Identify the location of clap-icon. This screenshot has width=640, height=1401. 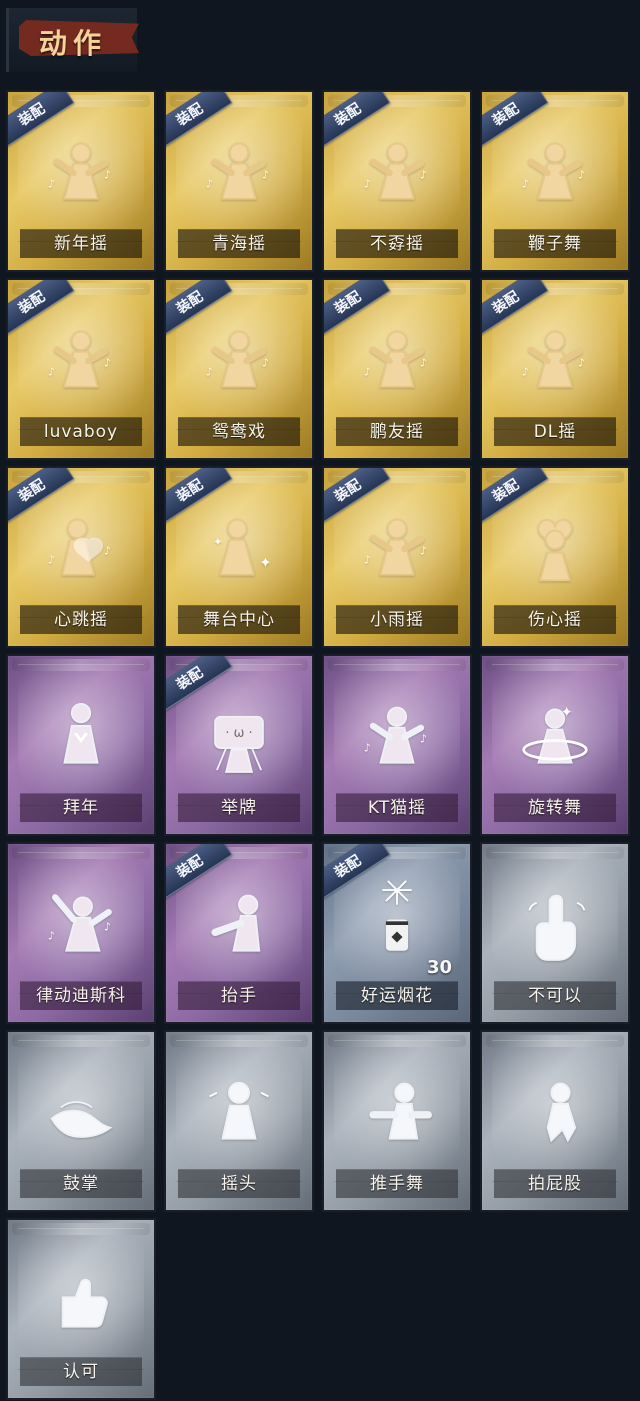
(81, 1113).